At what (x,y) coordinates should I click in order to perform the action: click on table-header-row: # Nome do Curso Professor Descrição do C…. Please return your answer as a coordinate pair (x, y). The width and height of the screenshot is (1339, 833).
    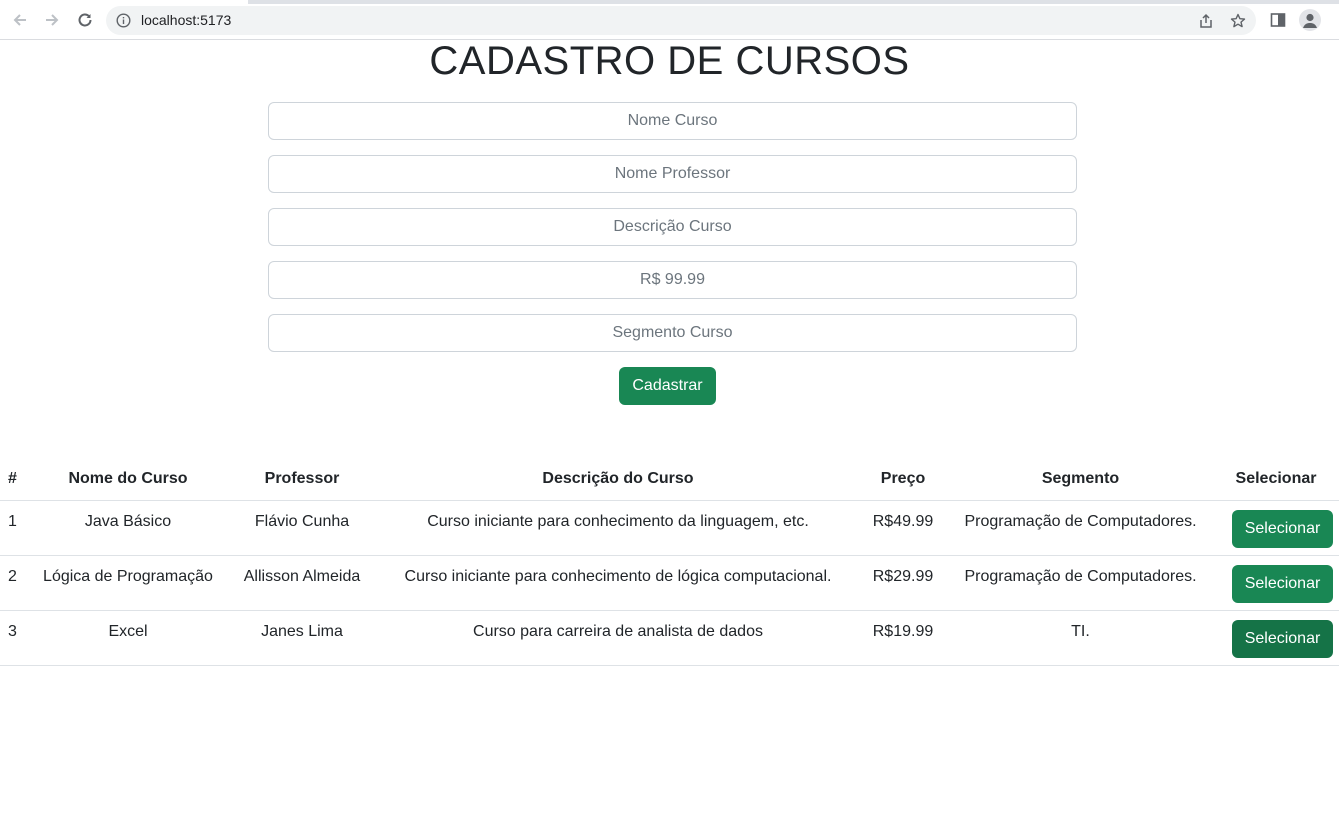
    Looking at the image, I should click on (669, 480).